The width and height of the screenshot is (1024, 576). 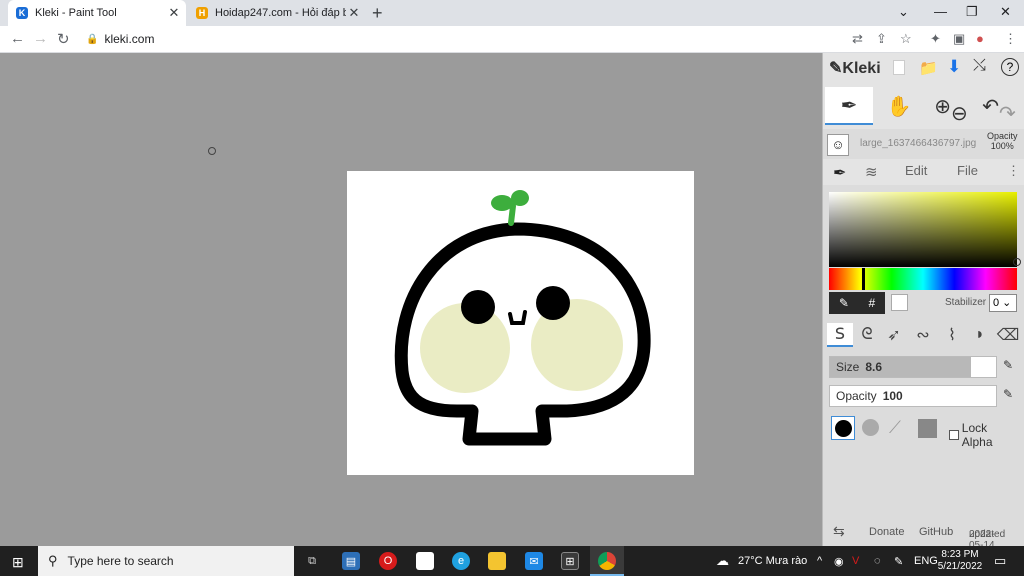 I want to click on secondary-color-swatch, so click(x=899, y=302).